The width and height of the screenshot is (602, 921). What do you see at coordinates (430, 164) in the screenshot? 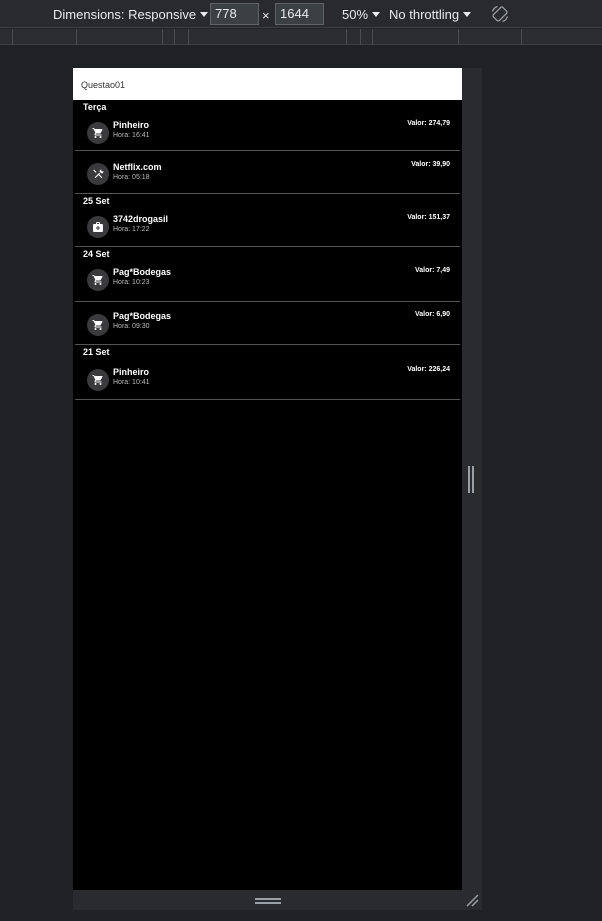
I see `transaction-value: Valor: 39,90` at bounding box center [430, 164].